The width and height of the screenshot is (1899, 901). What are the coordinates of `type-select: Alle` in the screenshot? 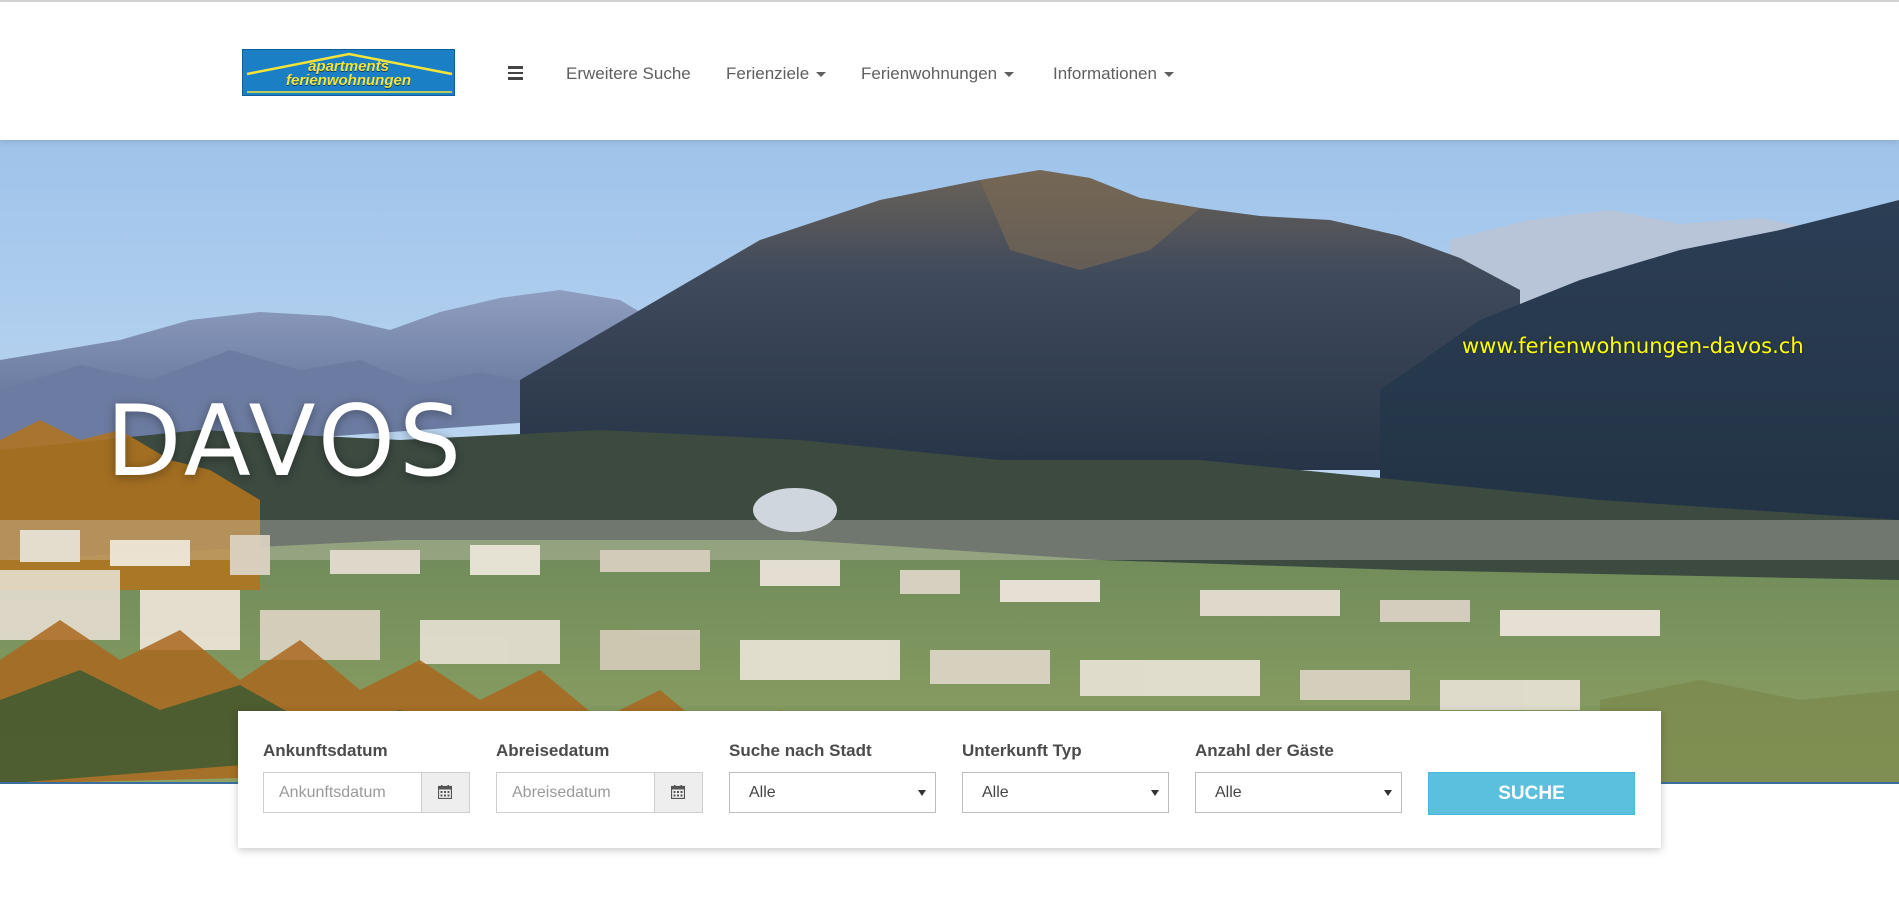 It's located at (1065, 792).